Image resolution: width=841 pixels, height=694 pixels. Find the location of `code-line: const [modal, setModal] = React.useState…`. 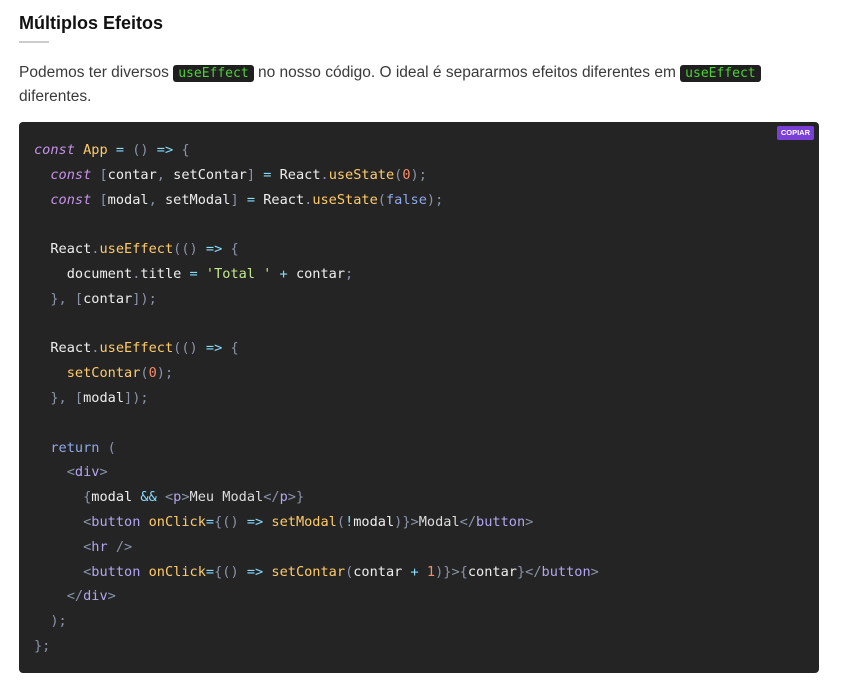

code-line: const [modal, setModal] = React.useState… is located at coordinates (316, 200).